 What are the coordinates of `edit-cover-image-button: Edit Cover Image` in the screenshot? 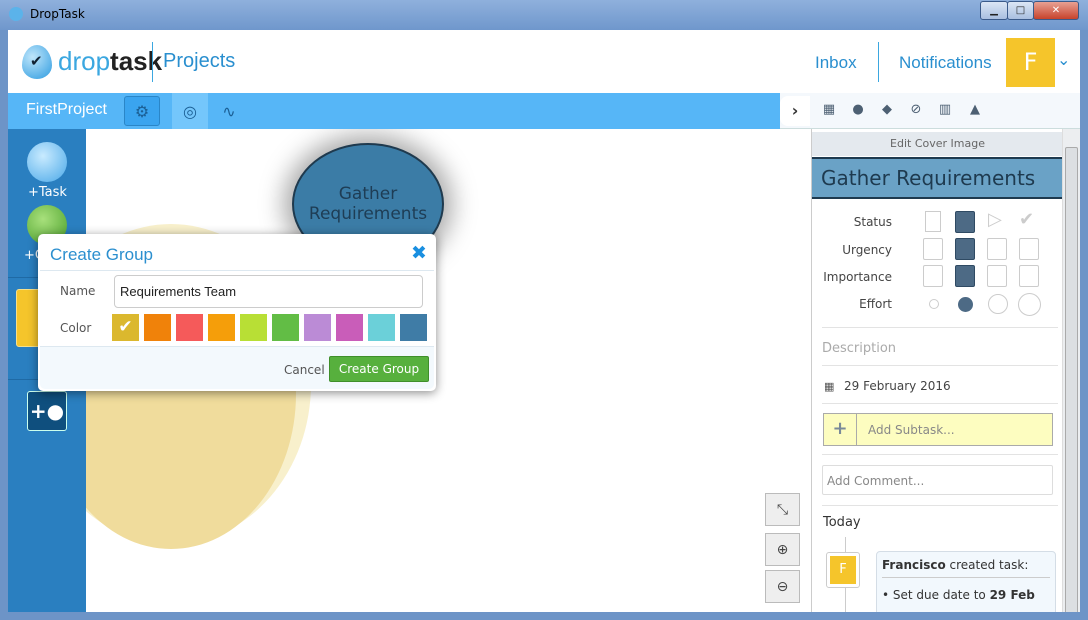 It's located at (937, 144).